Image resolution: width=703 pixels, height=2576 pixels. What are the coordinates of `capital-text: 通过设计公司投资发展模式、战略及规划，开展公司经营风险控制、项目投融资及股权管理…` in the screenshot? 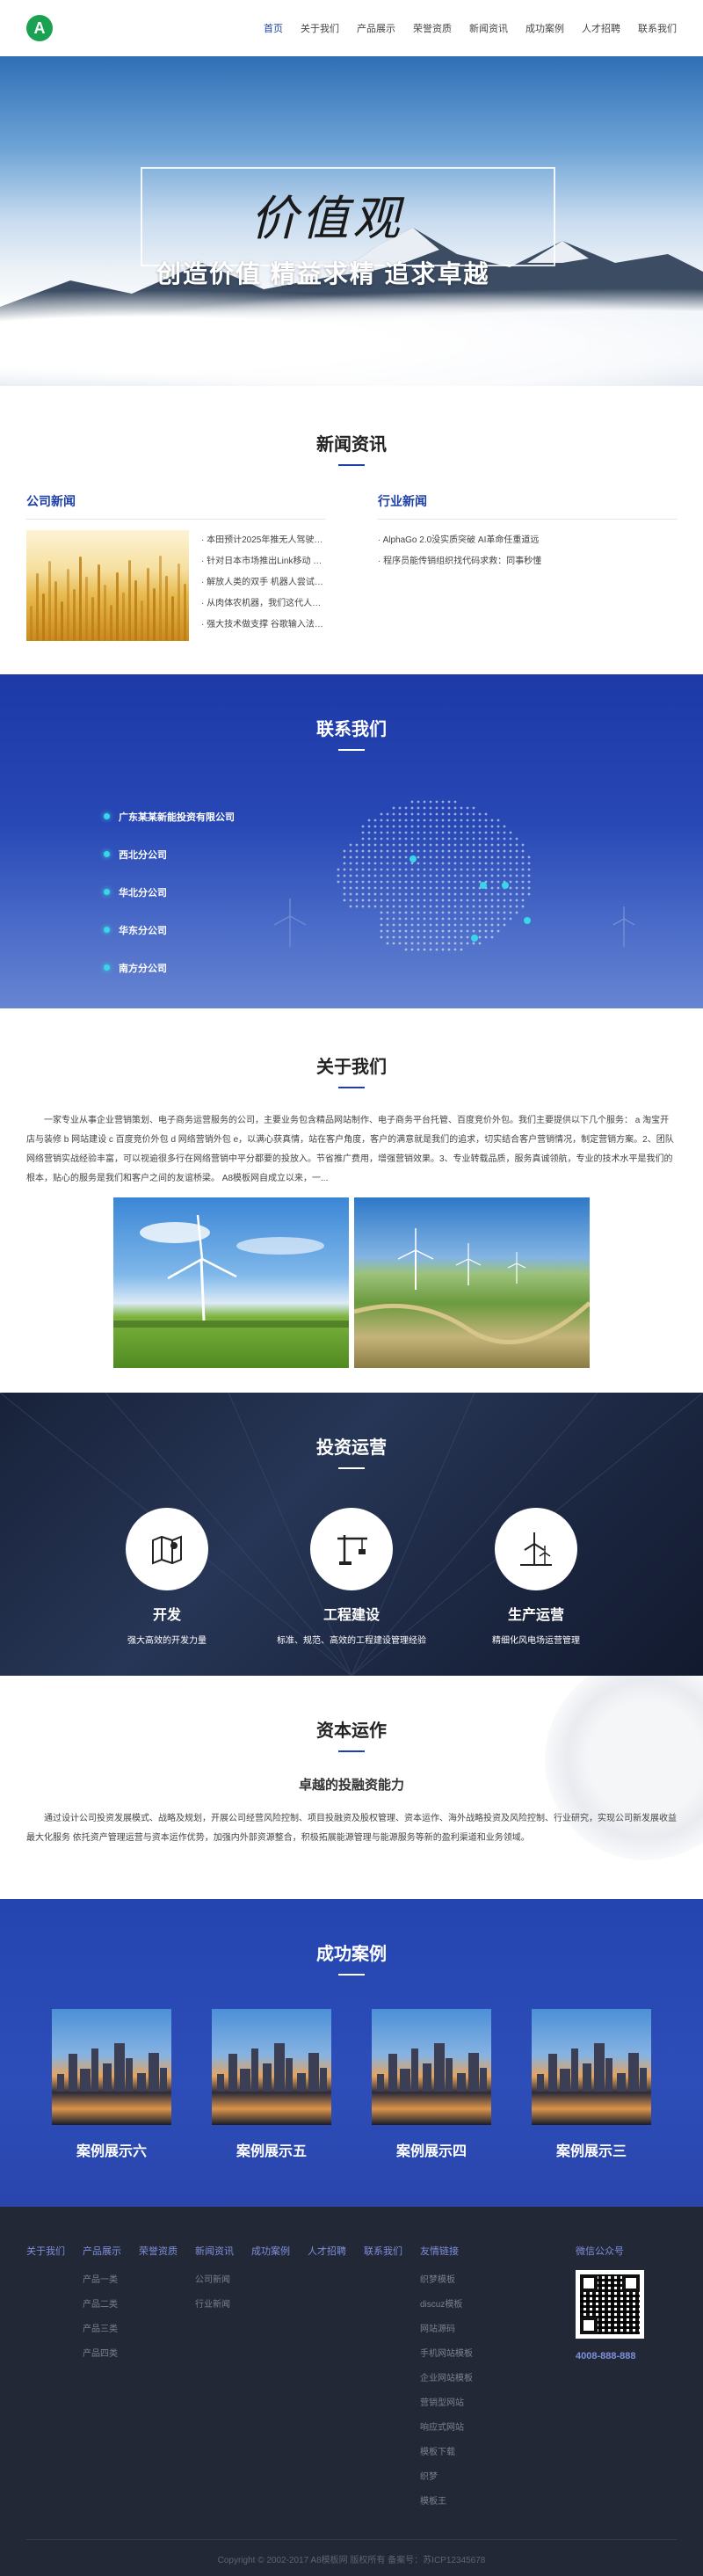 It's located at (351, 1828).